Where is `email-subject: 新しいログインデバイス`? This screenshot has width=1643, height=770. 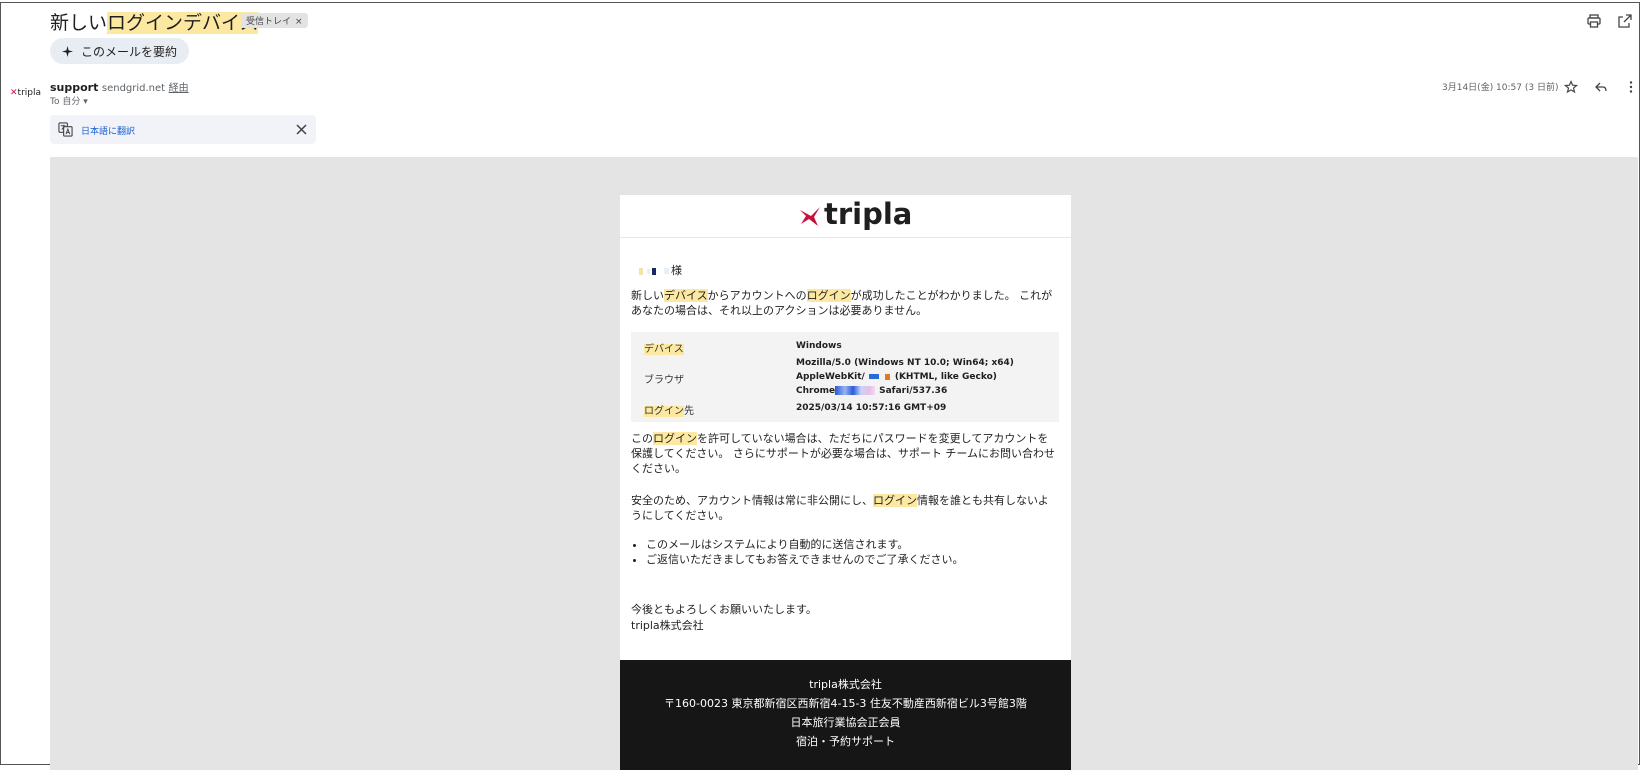 email-subject: 新しいログインデバイス is located at coordinates (154, 21).